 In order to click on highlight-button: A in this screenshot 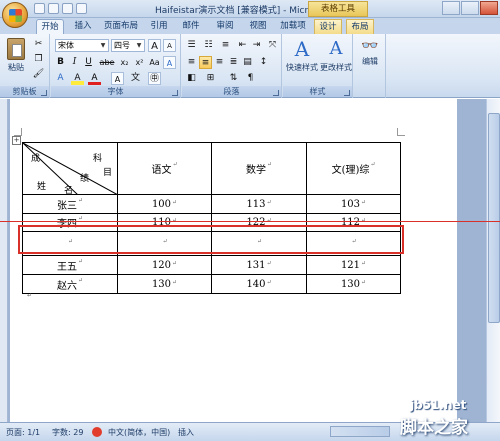, I will do `click(77, 78)`.